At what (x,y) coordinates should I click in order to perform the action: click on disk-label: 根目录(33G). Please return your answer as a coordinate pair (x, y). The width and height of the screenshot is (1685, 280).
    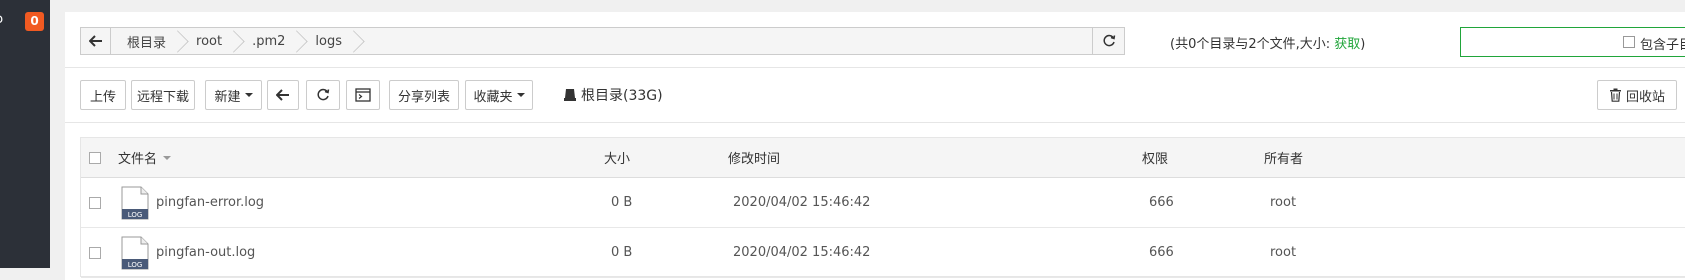
    Looking at the image, I should click on (622, 96).